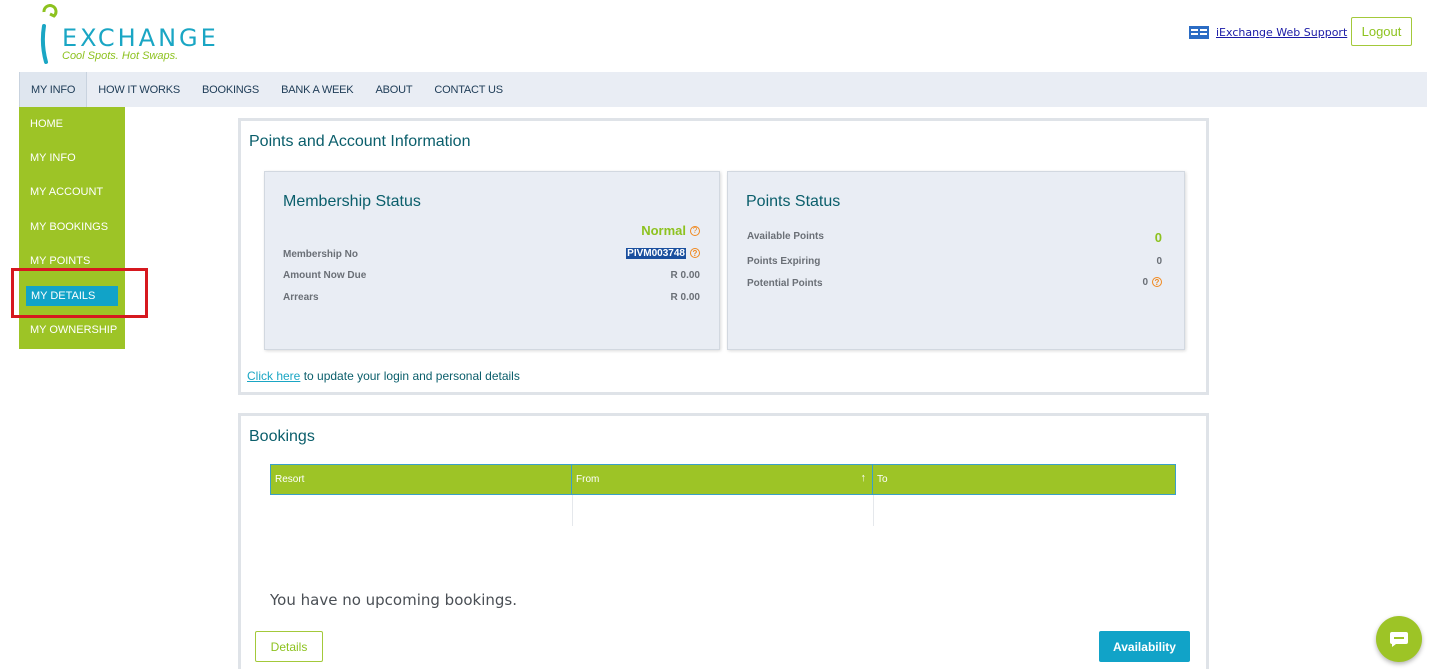 This screenshot has width=1430, height=669. Describe the element at coordinates (1158, 237) in the screenshot. I see `available-points-value: 0` at that location.